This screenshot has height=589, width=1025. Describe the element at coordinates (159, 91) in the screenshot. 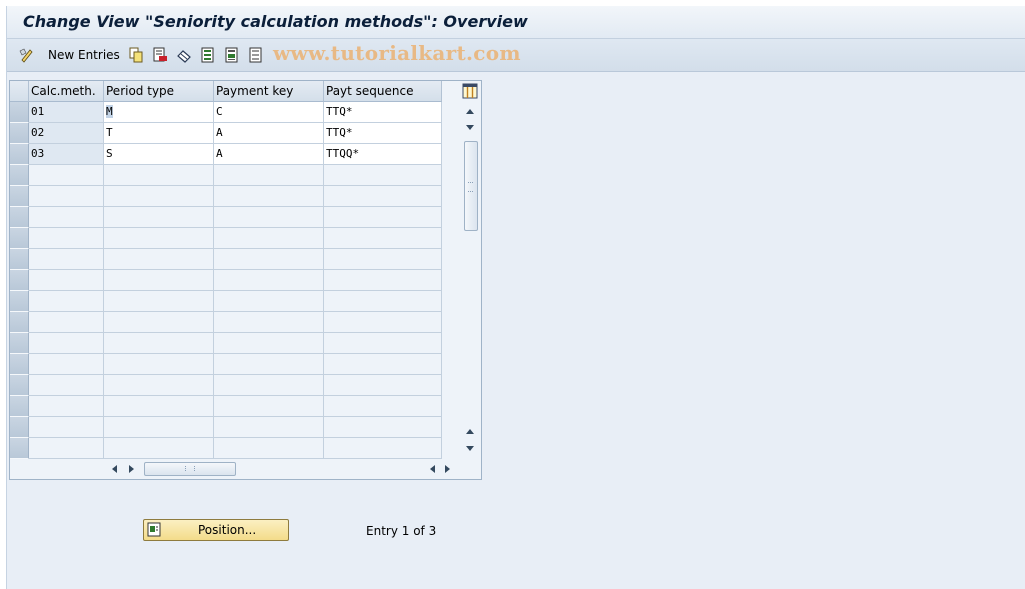

I see `column-header-period-type: Period type` at that location.